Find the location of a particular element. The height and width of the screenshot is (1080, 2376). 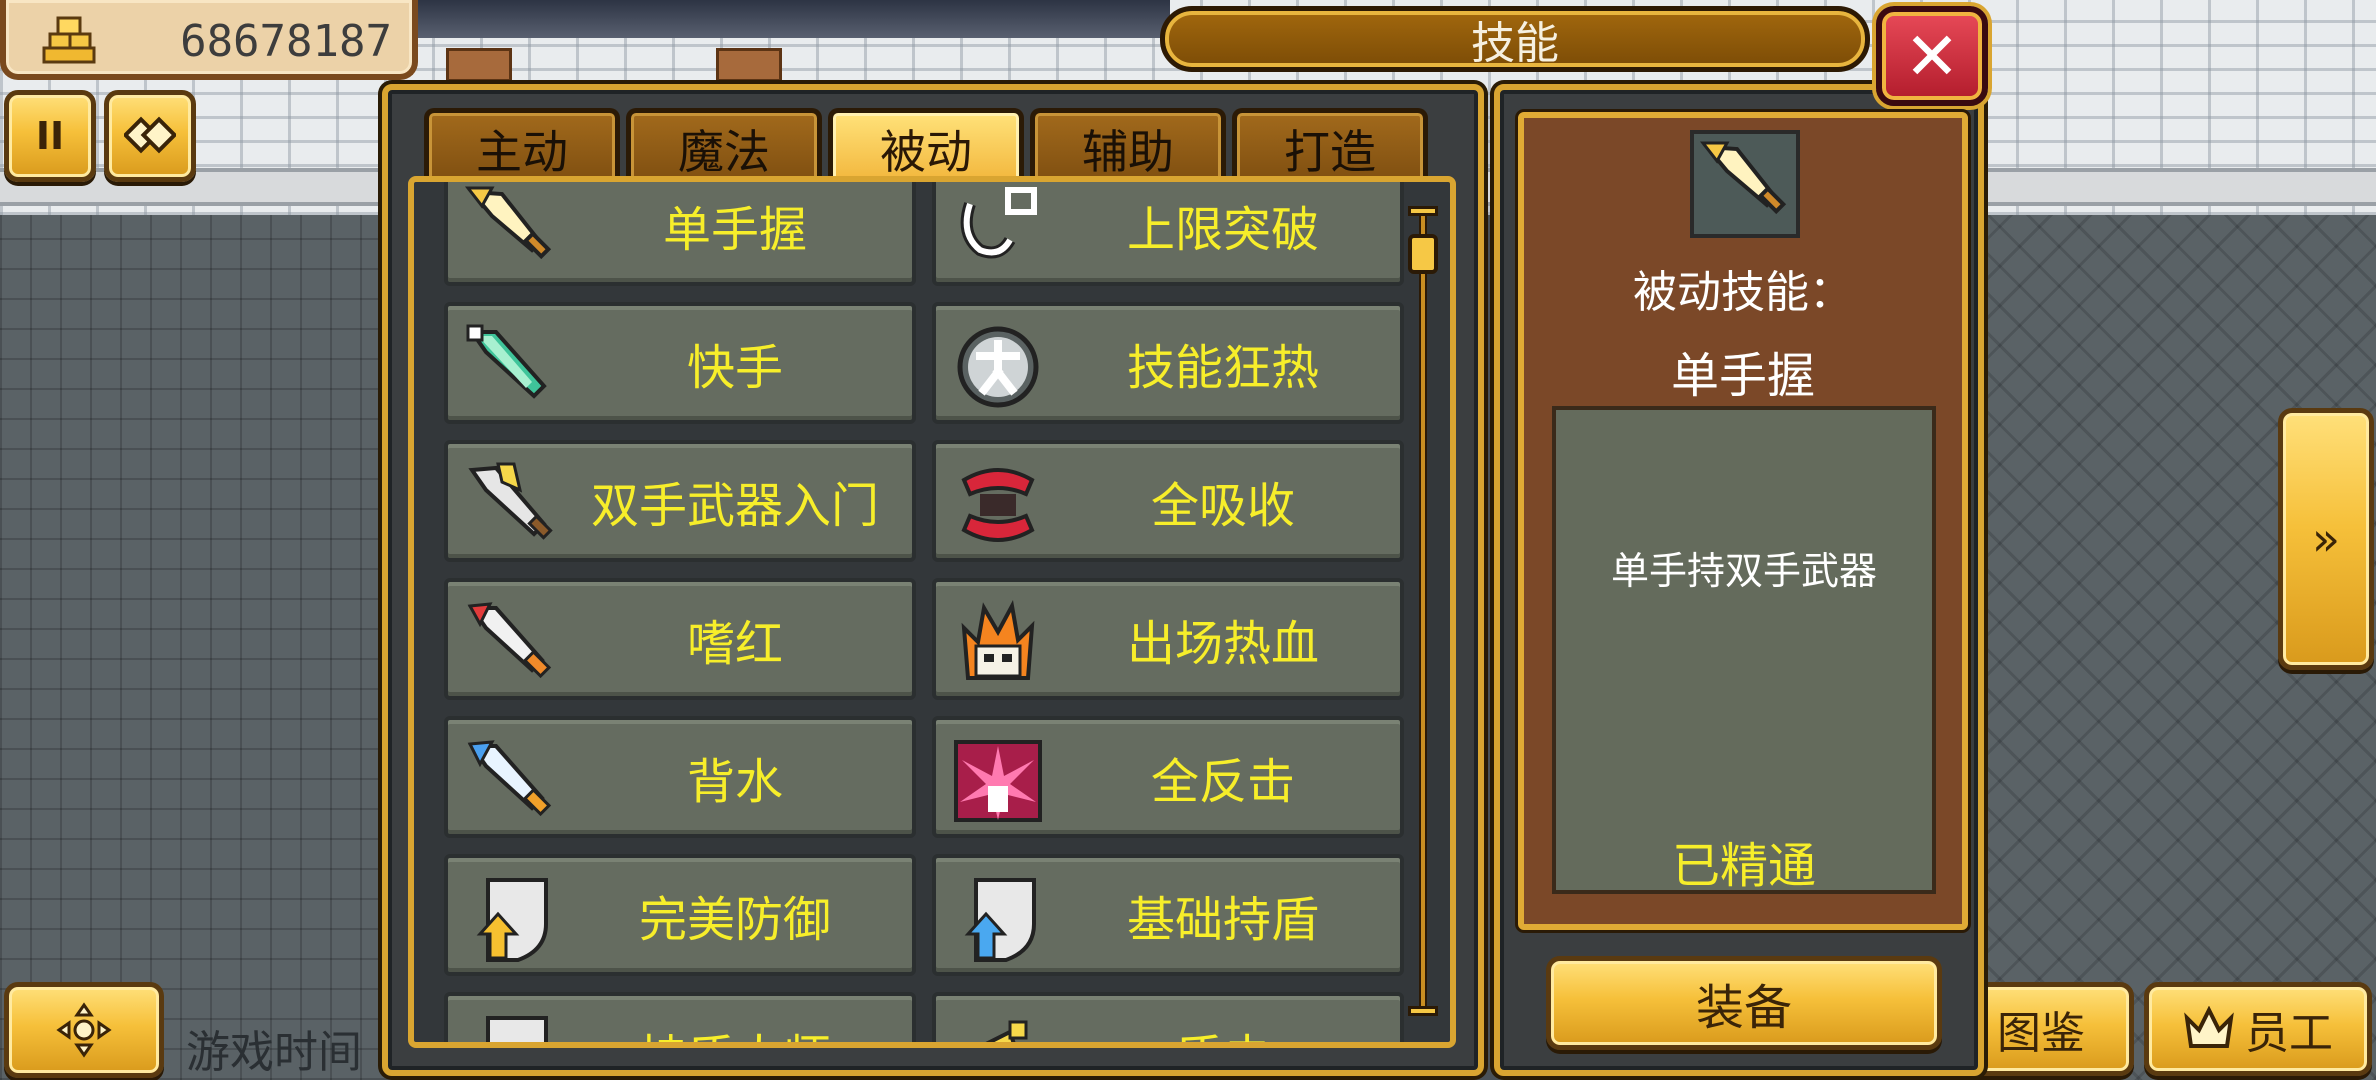

skill-name: 基础持盾 is located at coordinates (1222, 920).